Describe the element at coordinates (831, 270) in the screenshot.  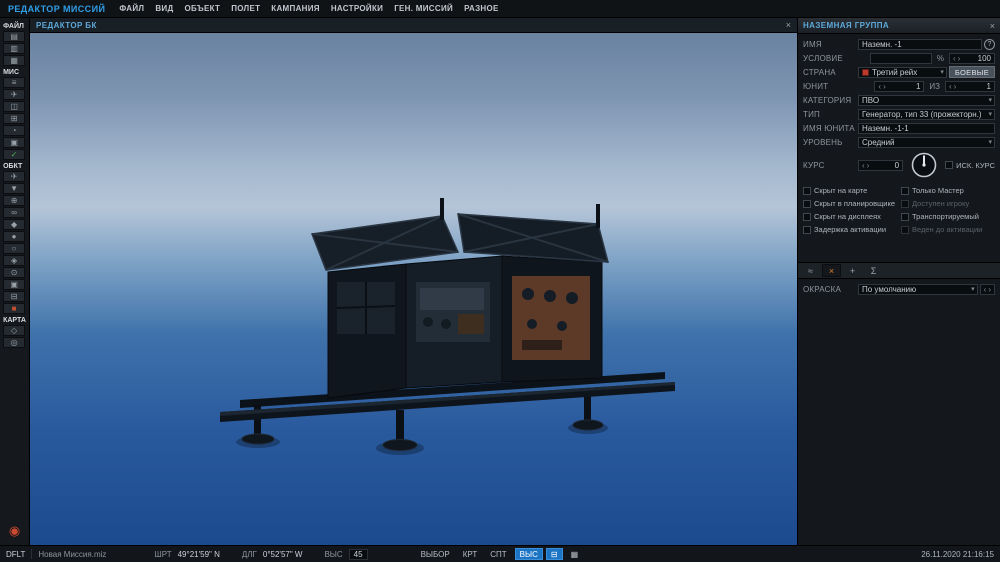
I see `links-tab-icon: ×` at that location.